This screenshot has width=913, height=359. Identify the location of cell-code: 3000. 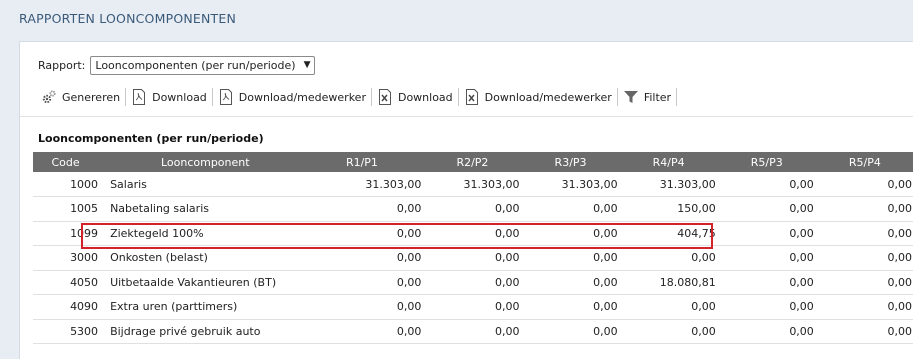
(84, 258).